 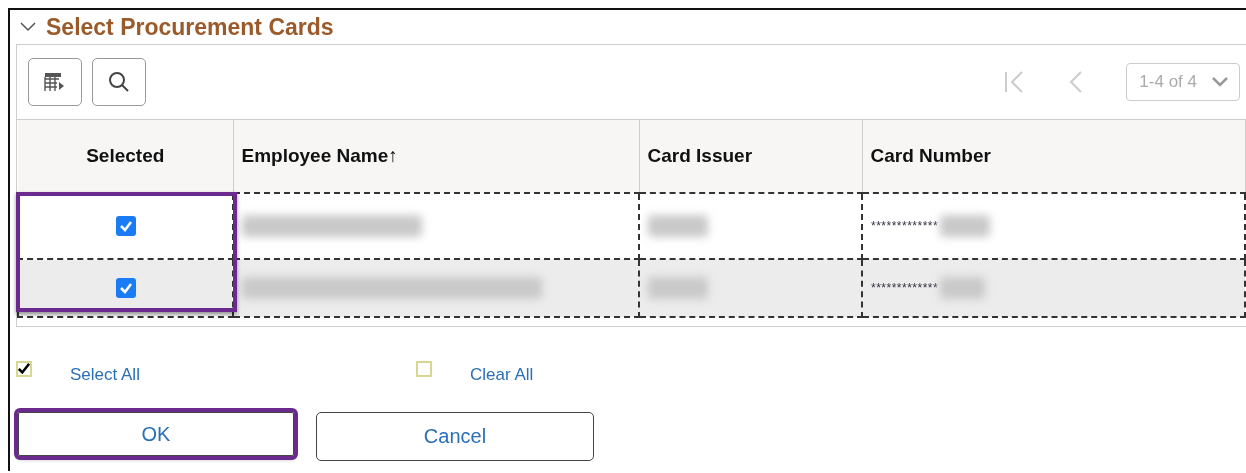 I want to click on search-icon, so click(x=119, y=82).